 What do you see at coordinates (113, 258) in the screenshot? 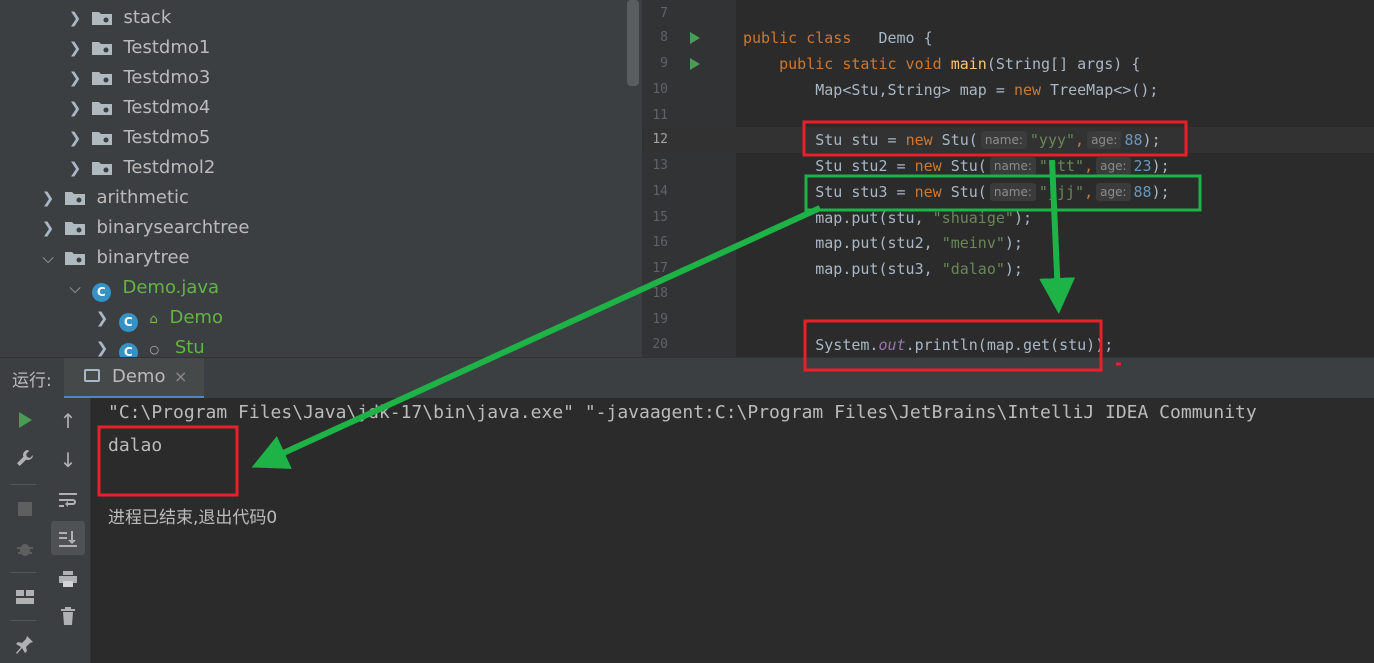
I see `tree-item-binarytree: ⌵ binarytree` at bounding box center [113, 258].